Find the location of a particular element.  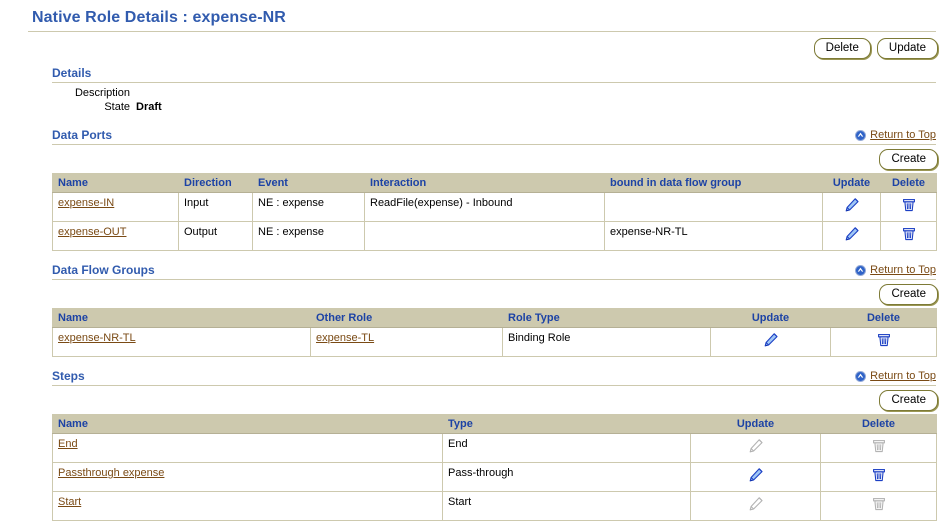

table-row: expense-NR-TL expense-TL Binding Role is located at coordinates (494, 342).